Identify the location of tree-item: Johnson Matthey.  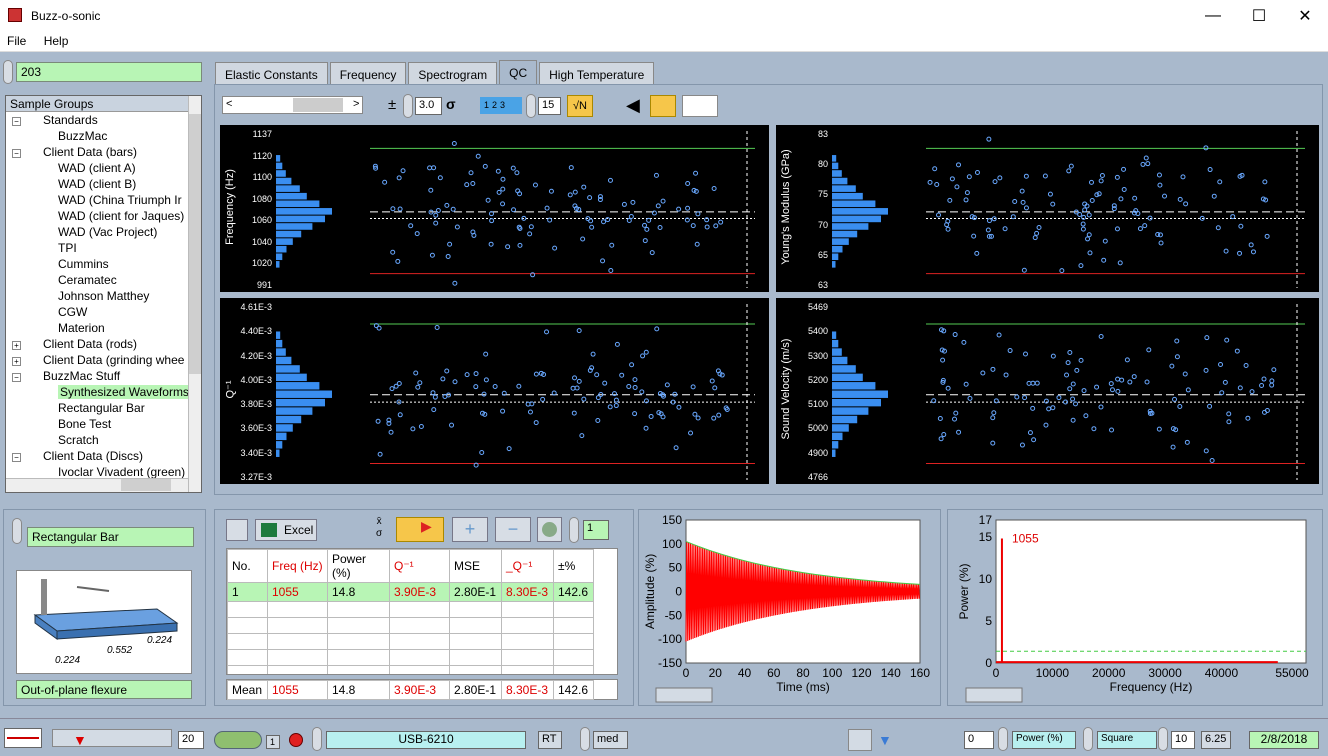
(103, 296).